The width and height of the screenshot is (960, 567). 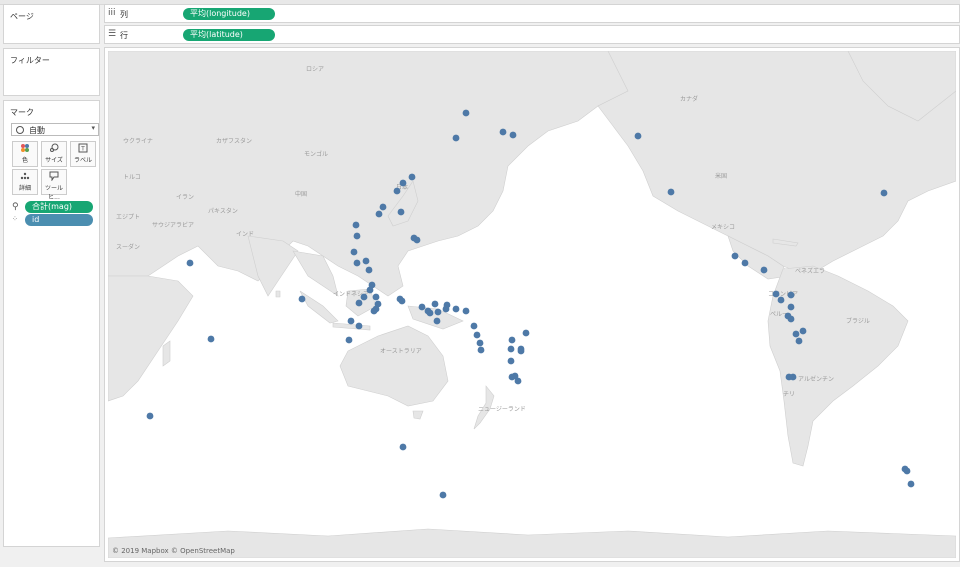 What do you see at coordinates (502, 409) in the screenshot?
I see `map-label: ニュージーランド` at bounding box center [502, 409].